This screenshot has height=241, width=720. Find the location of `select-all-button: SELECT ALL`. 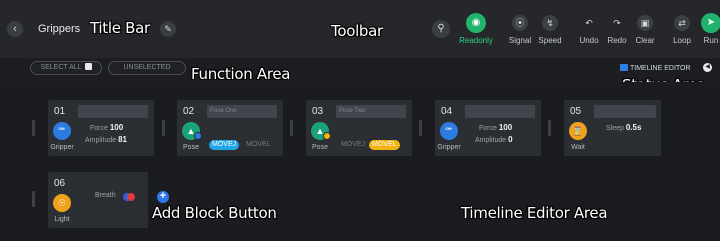

select-all-button: SELECT ALL is located at coordinates (66, 68).